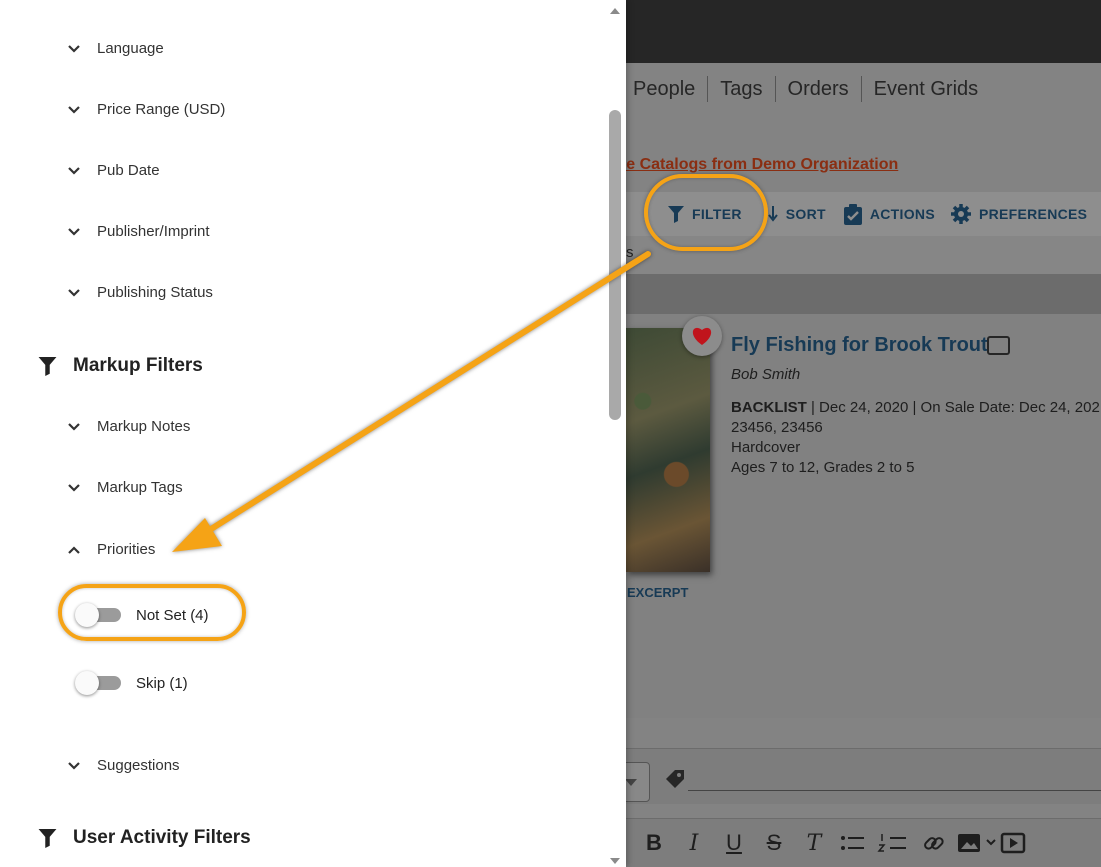  What do you see at coordinates (126, 549) in the screenshot?
I see `filter-label: Priorities` at bounding box center [126, 549].